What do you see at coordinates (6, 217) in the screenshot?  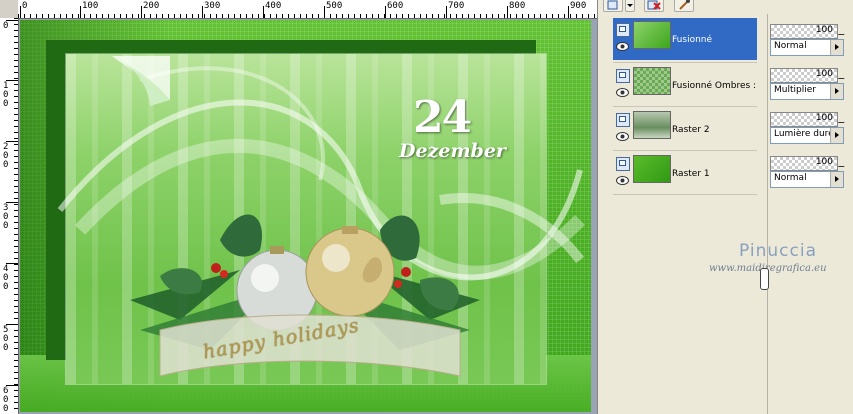 I see `ruler-left-label-300: 300` at bounding box center [6, 217].